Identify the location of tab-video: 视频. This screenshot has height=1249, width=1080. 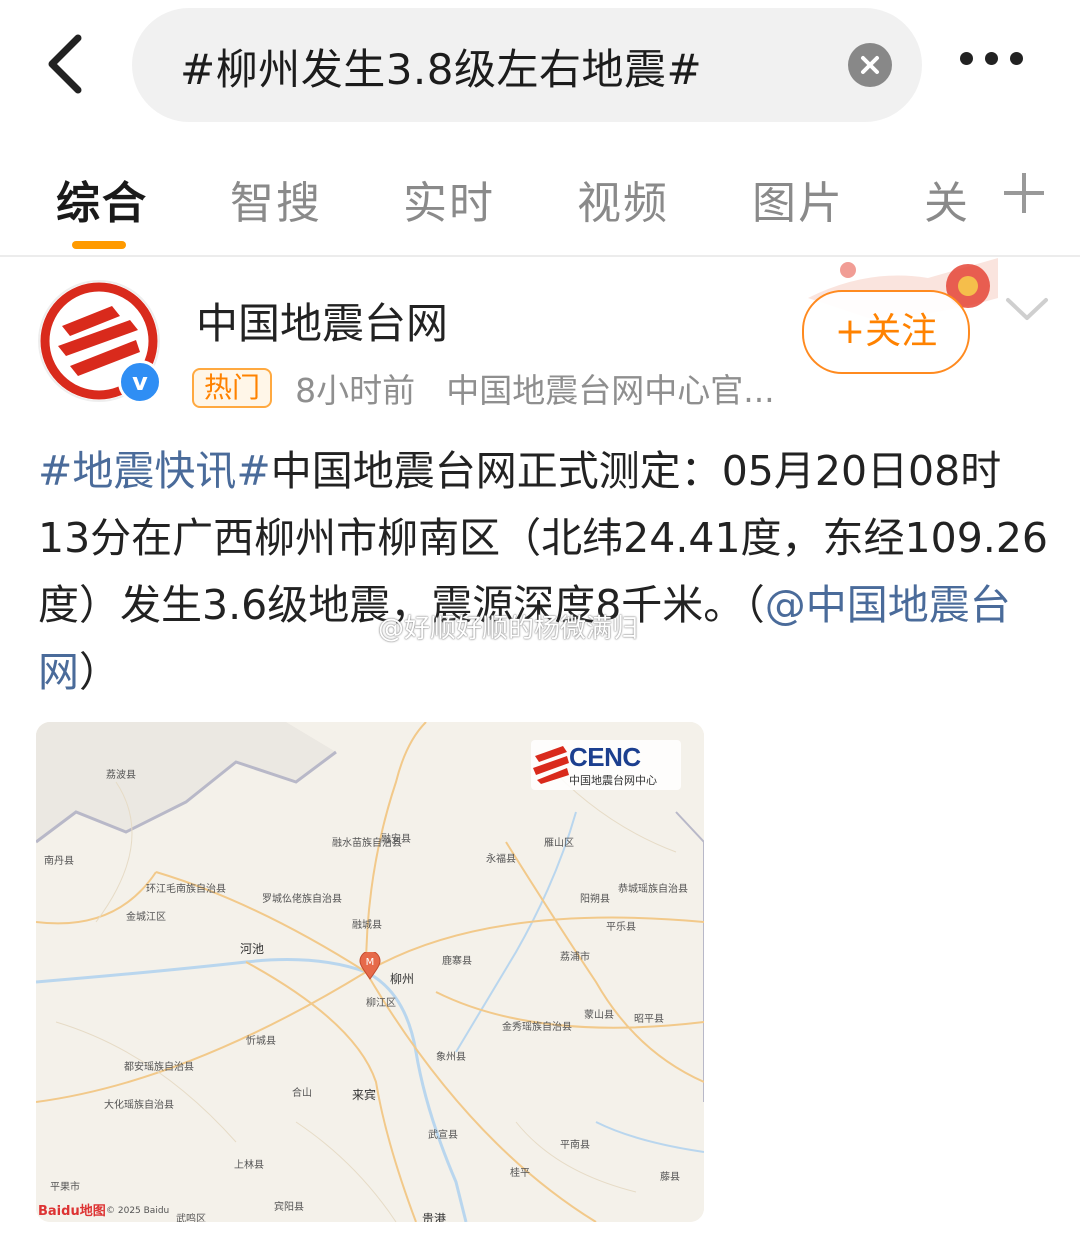
(623, 199).